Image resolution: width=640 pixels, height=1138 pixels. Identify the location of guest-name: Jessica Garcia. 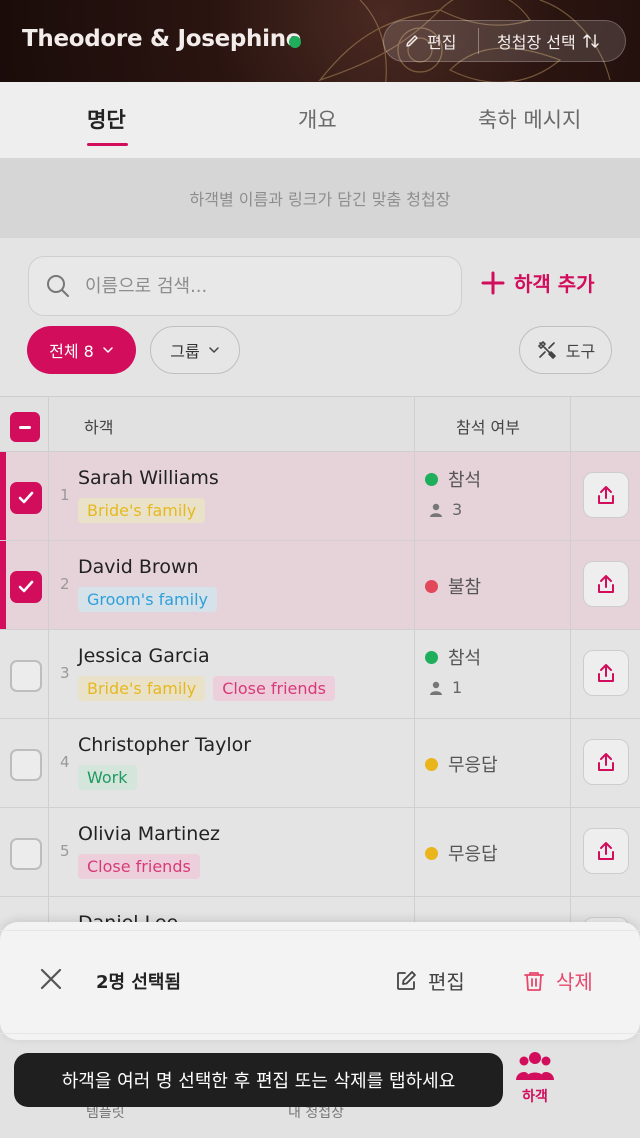
(144, 656).